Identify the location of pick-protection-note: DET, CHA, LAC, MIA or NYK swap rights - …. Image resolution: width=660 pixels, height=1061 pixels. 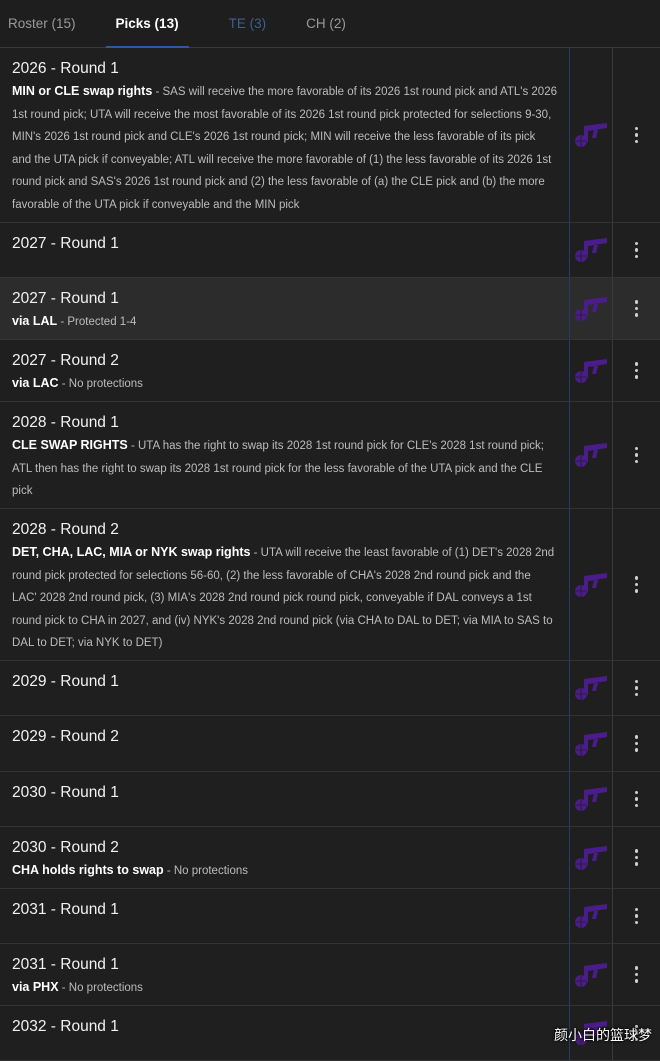
(284, 598).